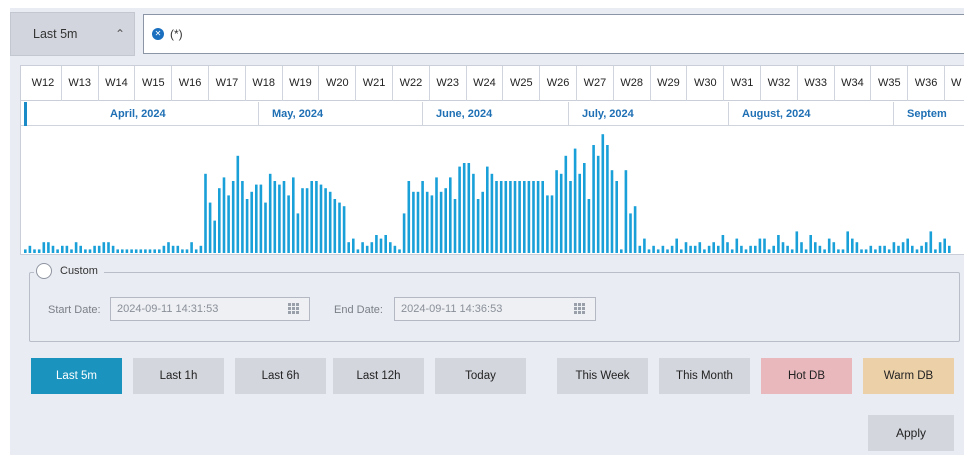 The height and width of the screenshot is (455, 964). Describe the element at coordinates (954, 83) in the screenshot. I see `week-cell: W` at that location.